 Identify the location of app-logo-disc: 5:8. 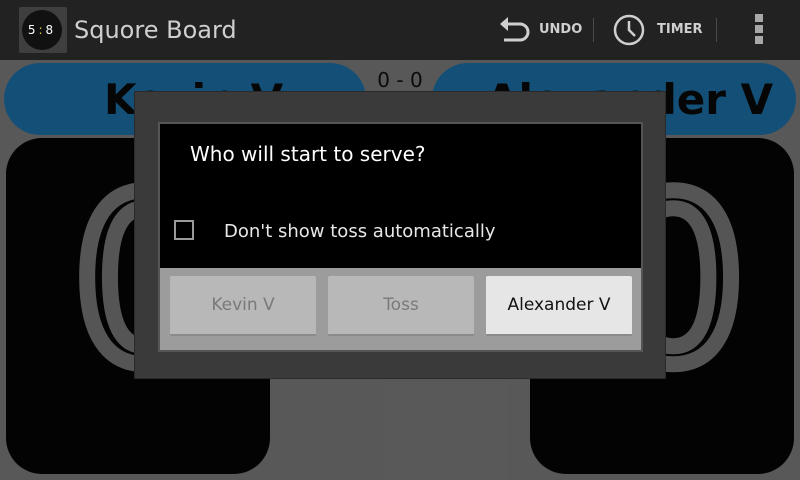
(42, 30).